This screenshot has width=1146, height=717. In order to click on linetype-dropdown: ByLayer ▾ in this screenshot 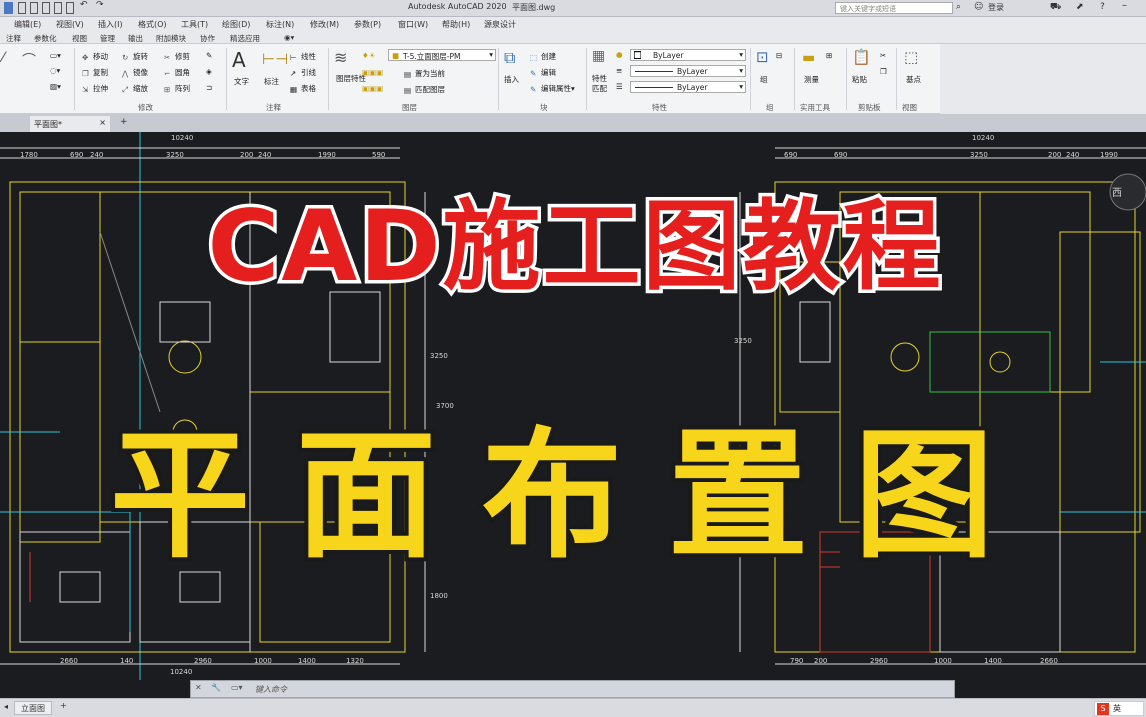, I will do `click(688, 71)`.